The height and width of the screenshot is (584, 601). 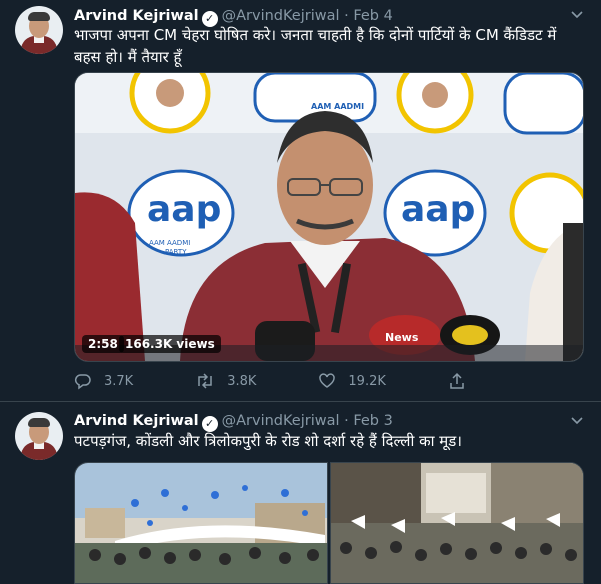 I want to click on share-icon, so click(x=457, y=380).